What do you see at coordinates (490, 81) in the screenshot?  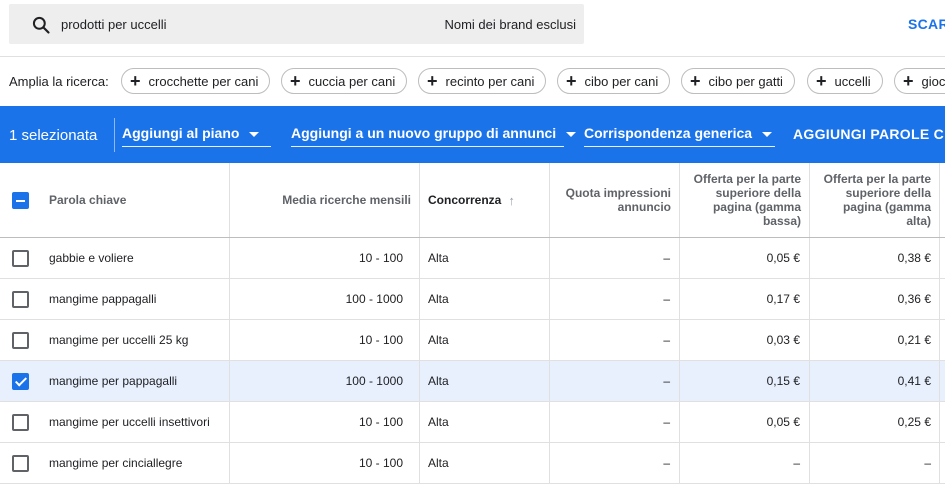 I see `chip-label: recinto per cani` at bounding box center [490, 81].